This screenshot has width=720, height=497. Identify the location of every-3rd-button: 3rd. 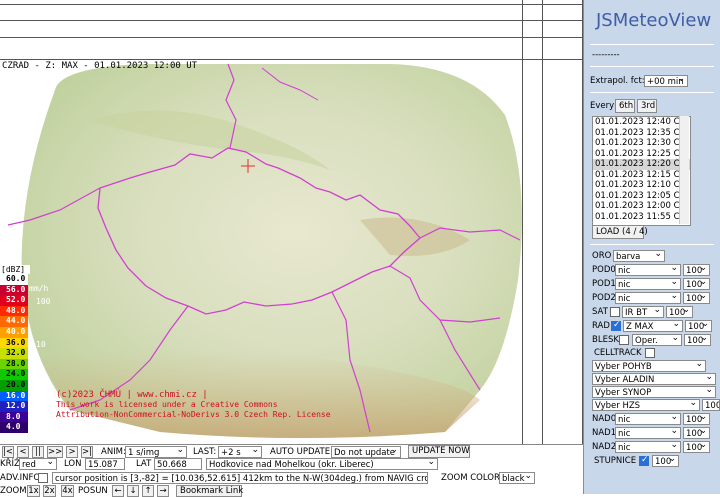
(647, 106).